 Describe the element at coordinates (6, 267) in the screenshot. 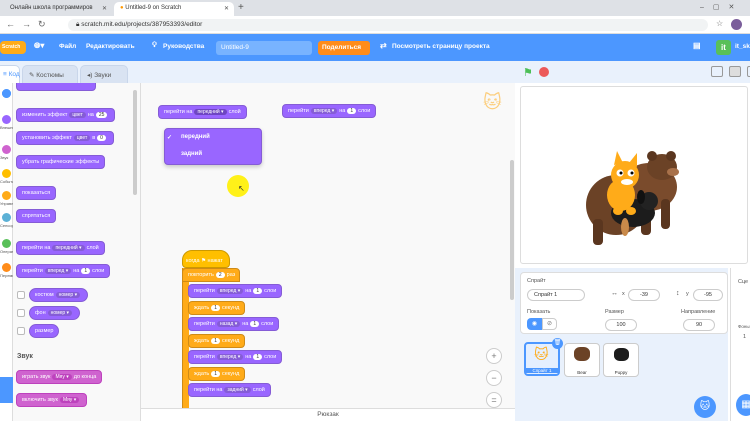

I see `category-variables-dot` at that location.